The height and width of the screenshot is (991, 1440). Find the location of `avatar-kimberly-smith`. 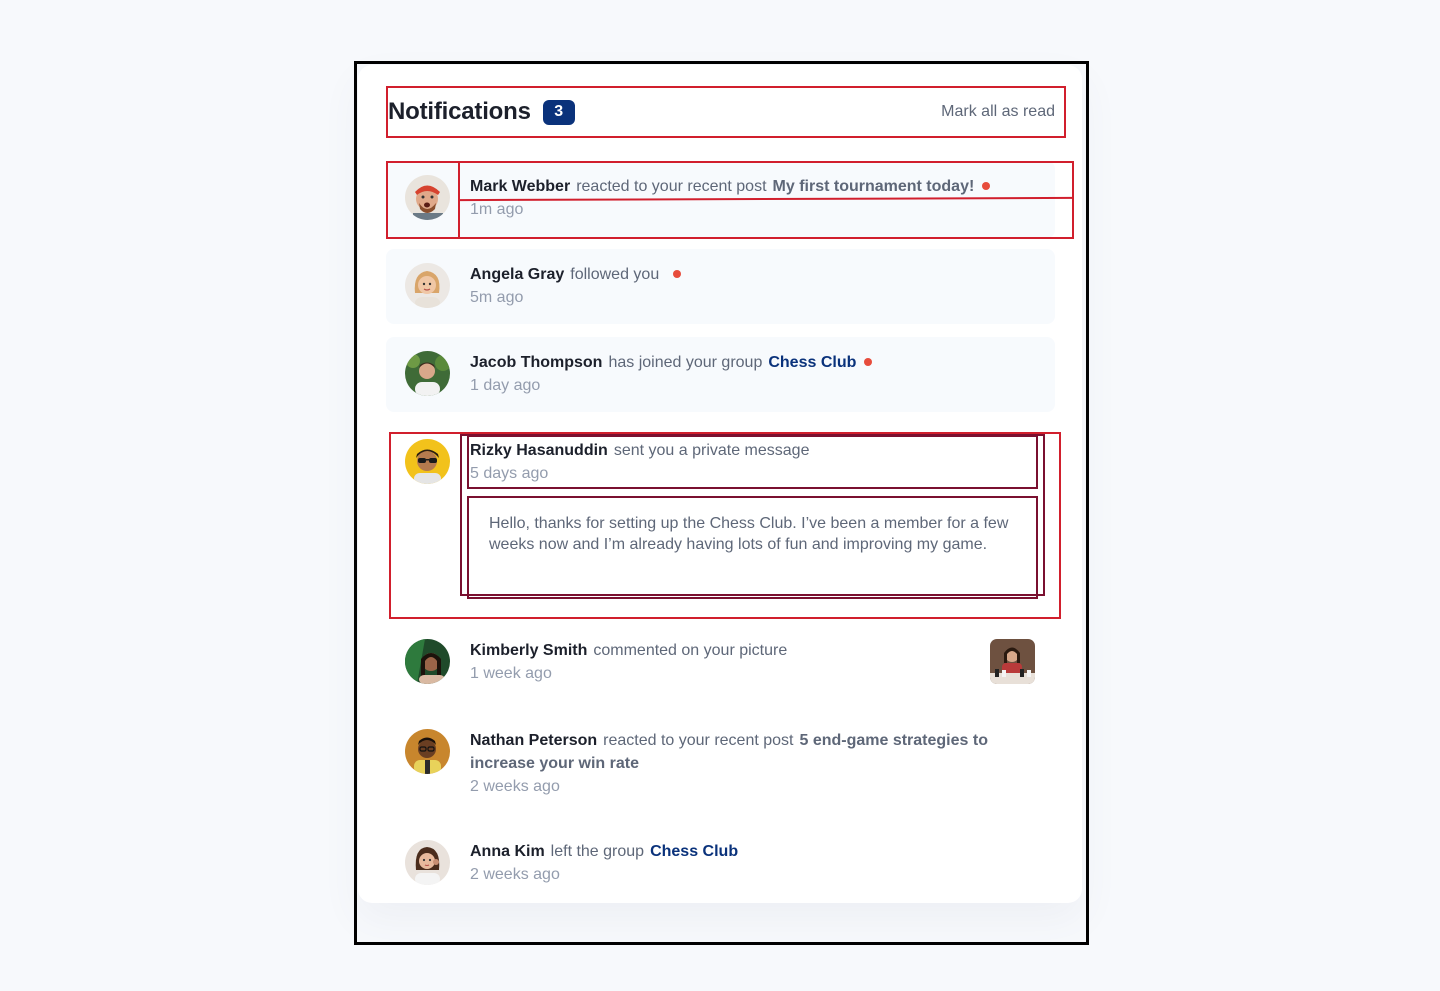

avatar-kimberly-smith is located at coordinates (427, 661).